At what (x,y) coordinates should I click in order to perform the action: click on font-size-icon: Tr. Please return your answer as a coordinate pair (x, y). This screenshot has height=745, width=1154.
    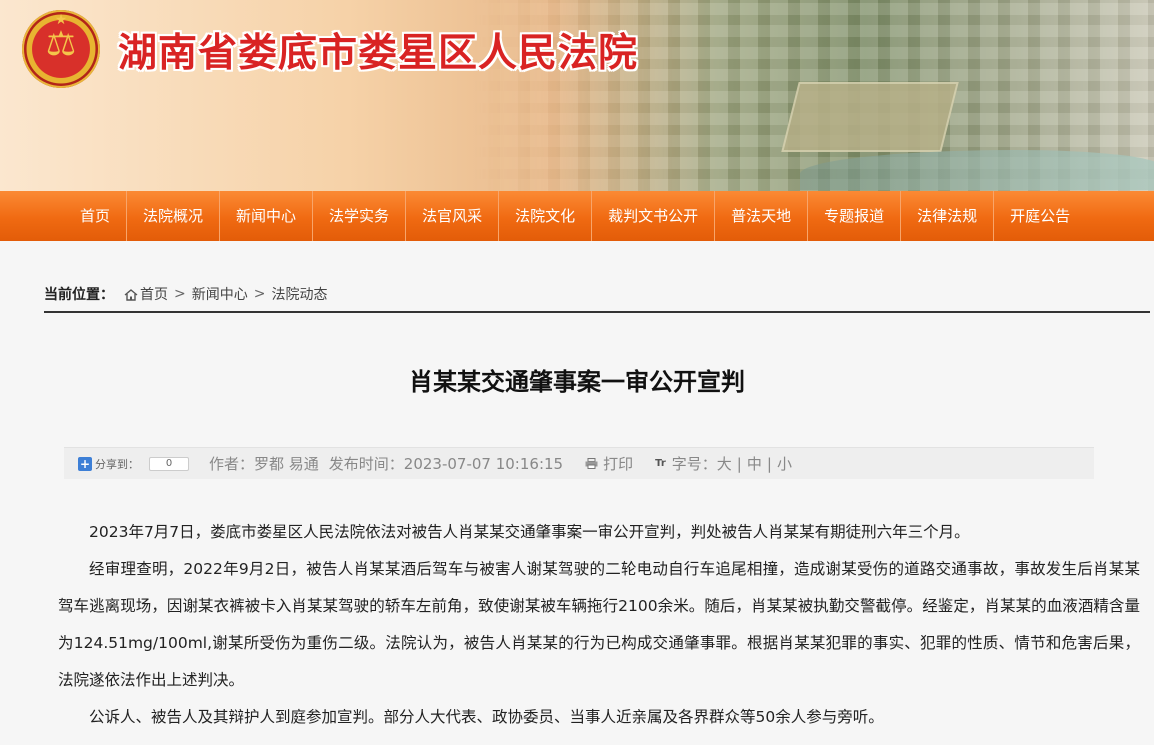
    Looking at the image, I should click on (660, 463).